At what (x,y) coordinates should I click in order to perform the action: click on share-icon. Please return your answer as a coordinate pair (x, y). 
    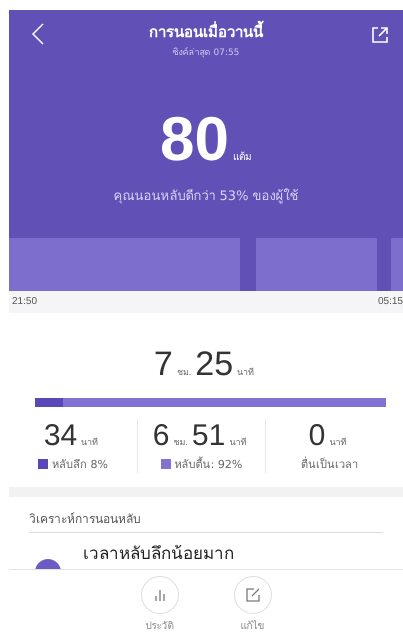
    Looking at the image, I should click on (380, 35).